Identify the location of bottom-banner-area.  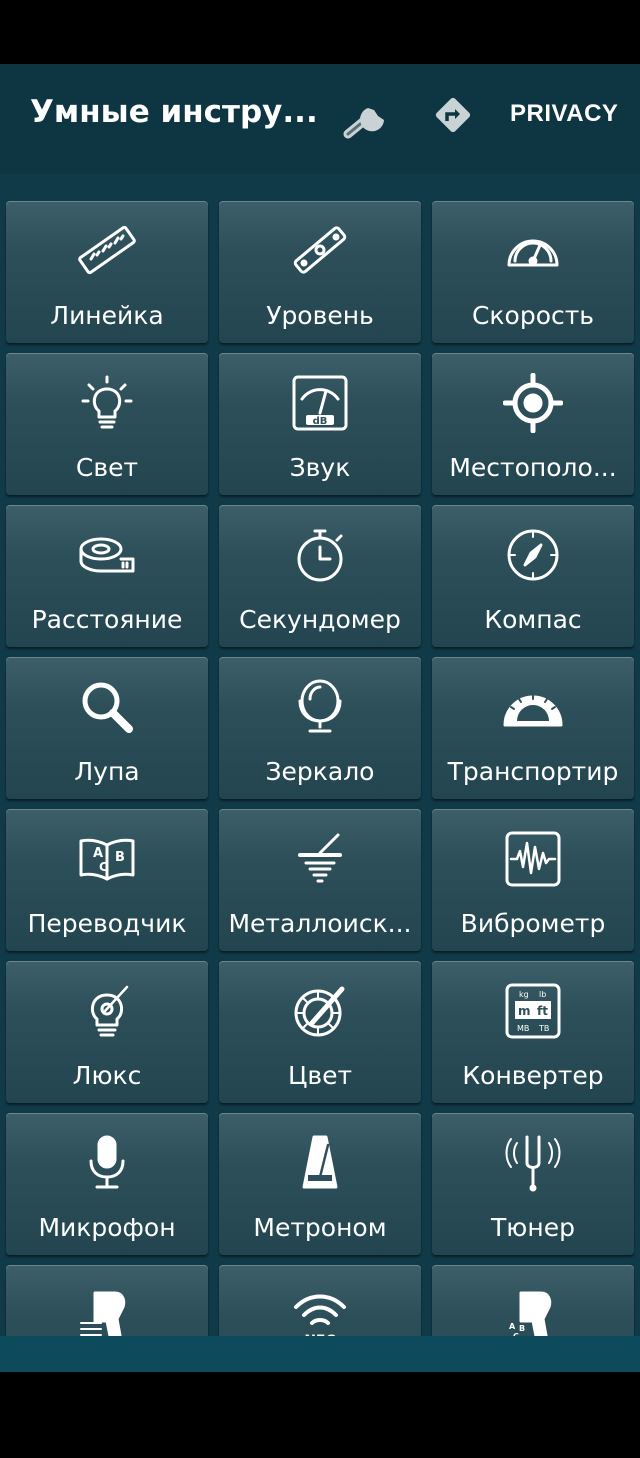
(320, 1354).